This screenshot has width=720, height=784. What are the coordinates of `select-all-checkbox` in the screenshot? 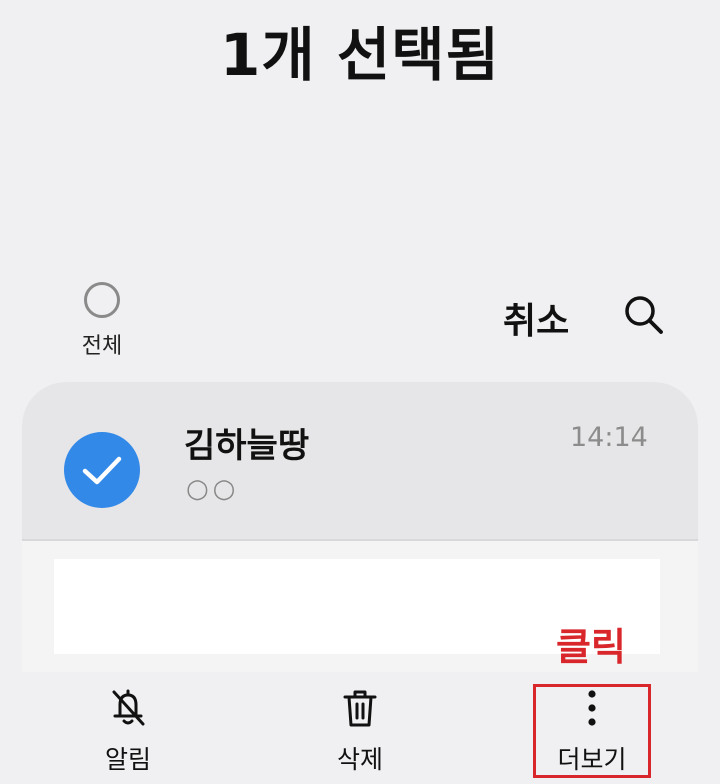 It's located at (102, 300).